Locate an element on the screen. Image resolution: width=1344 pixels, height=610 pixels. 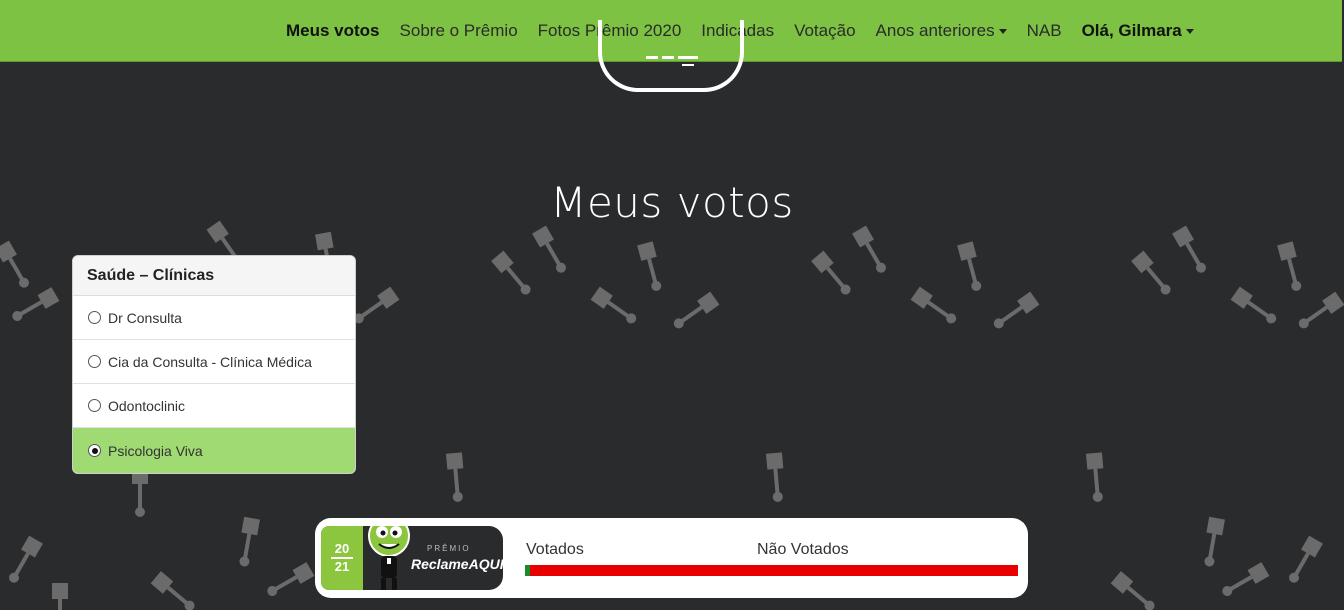
brand-name: ReclameAQUI is located at coordinates (457, 564).